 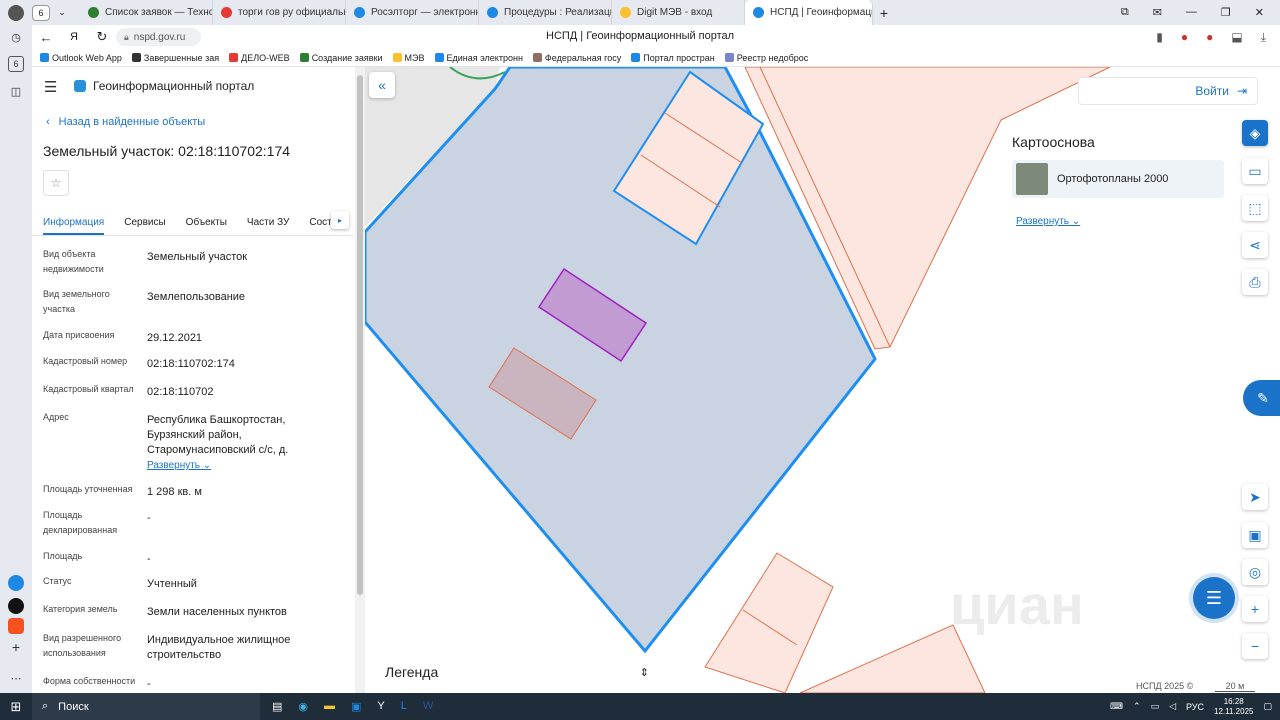 I want to click on legend-bar: Легенда ⇕, so click(x=517, y=672).